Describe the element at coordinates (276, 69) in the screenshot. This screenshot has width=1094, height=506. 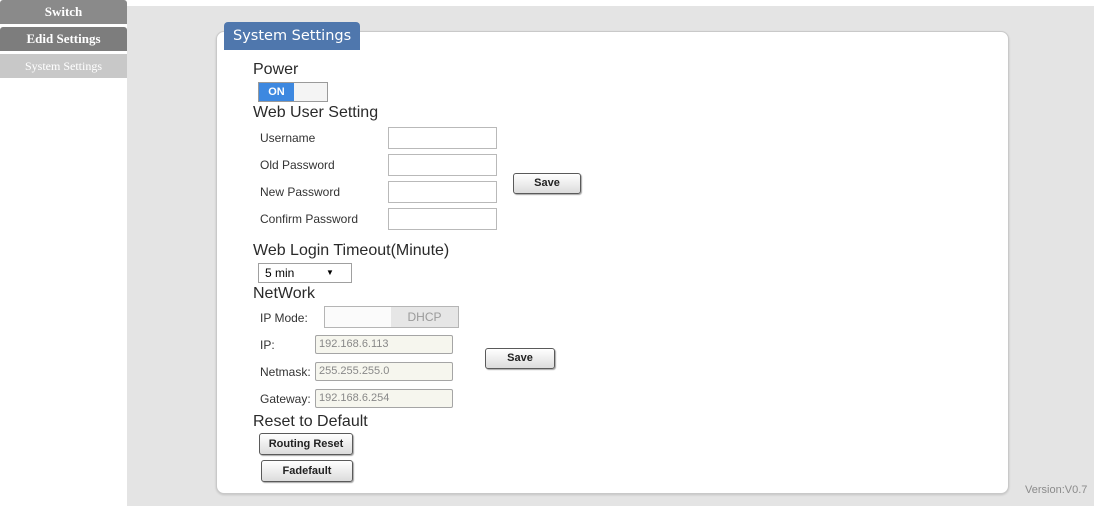
I see `power-title: Power` at that location.